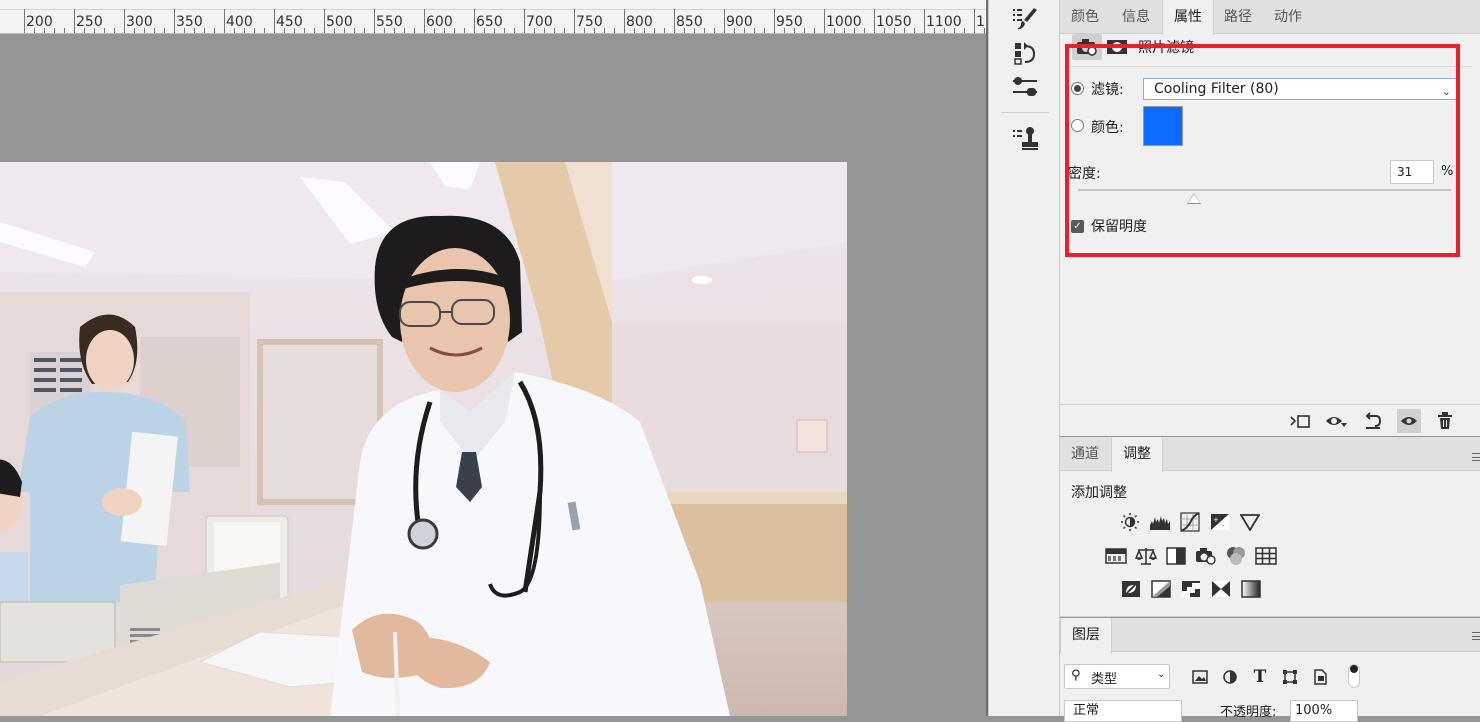  Describe the element at coordinates (1230, 677) in the screenshot. I see `adjustment-filter-icon` at that location.